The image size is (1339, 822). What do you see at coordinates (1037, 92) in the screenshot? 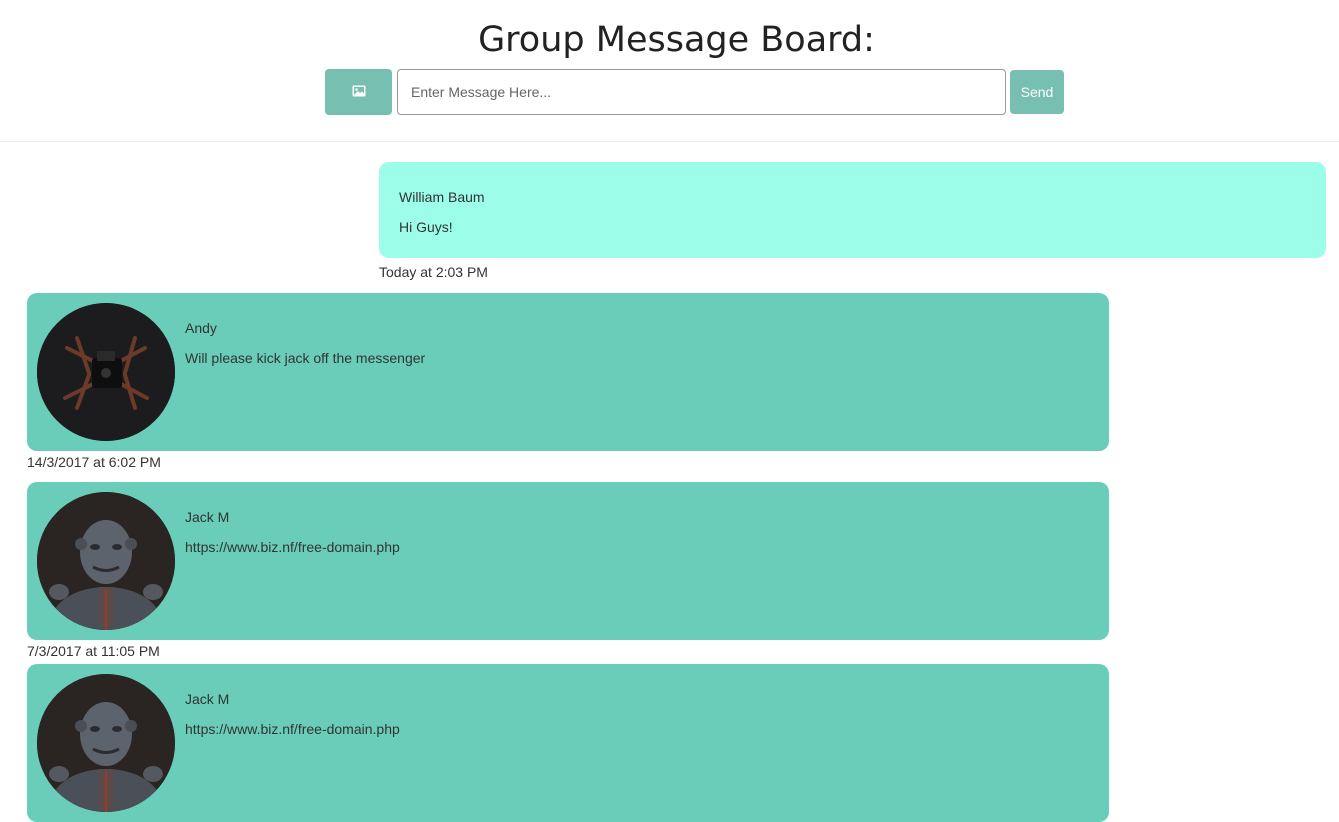
I see `send-button: Send` at bounding box center [1037, 92].